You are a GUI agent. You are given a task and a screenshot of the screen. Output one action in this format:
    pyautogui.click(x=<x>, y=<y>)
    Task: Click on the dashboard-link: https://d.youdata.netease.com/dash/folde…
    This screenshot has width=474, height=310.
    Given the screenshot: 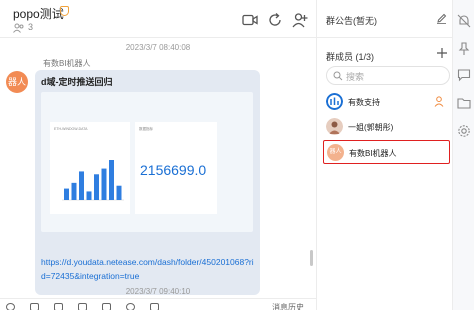 What is the action you would take?
    pyautogui.click(x=148, y=269)
    